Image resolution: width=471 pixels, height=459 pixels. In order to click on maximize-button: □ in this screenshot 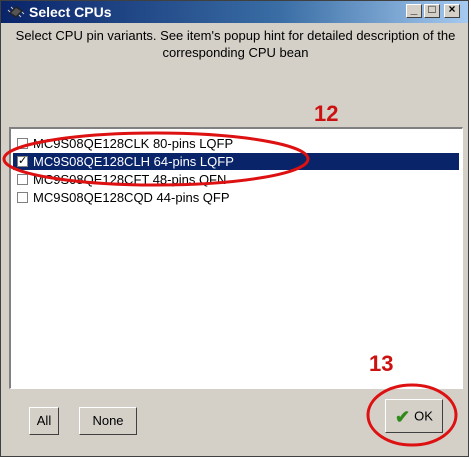, I will do `click(432, 10)`.